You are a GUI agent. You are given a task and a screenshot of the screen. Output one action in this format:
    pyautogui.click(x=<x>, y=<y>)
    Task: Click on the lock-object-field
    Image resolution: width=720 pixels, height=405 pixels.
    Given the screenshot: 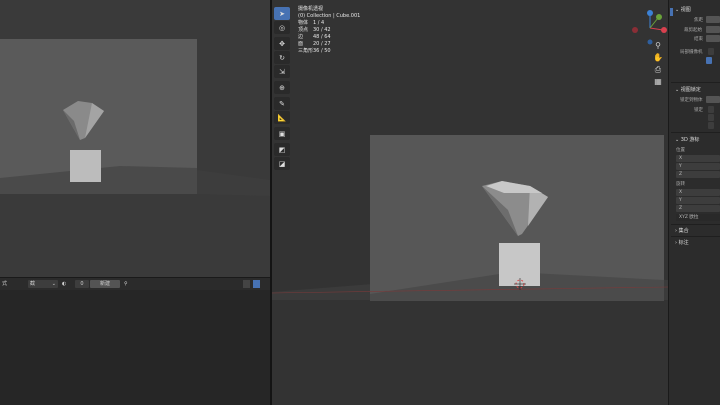 What is the action you would take?
    pyautogui.click(x=713, y=99)
    